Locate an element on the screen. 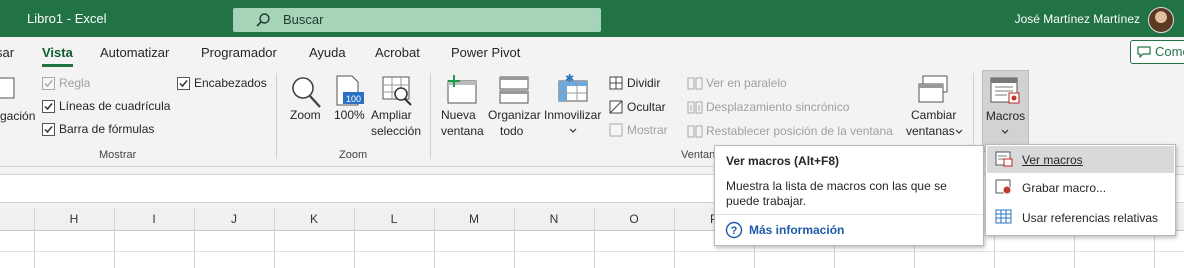 The height and width of the screenshot is (268, 1184). regla-checkbox is located at coordinates (48, 83).